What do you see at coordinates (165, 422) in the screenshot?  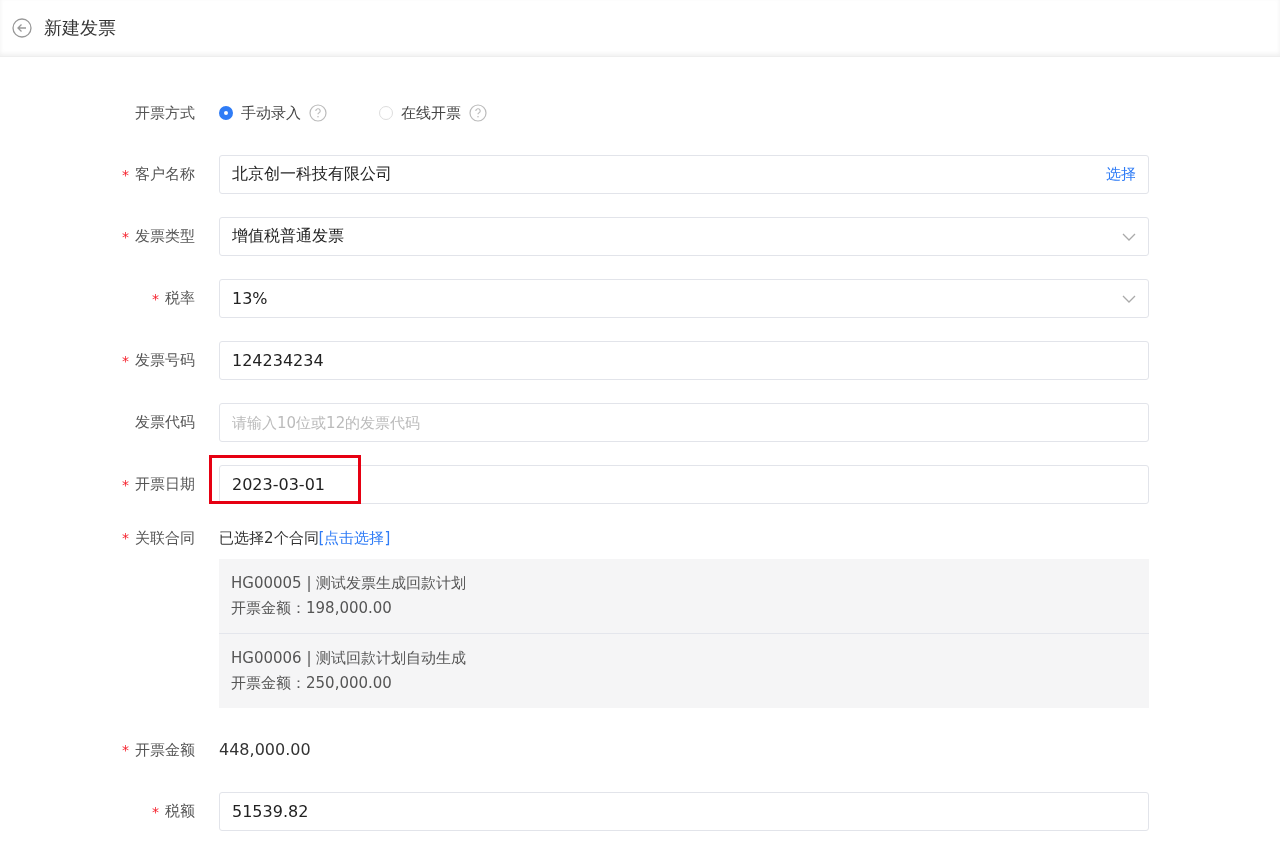 I see `field-label: 发票代码` at bounding box center [165, 422].